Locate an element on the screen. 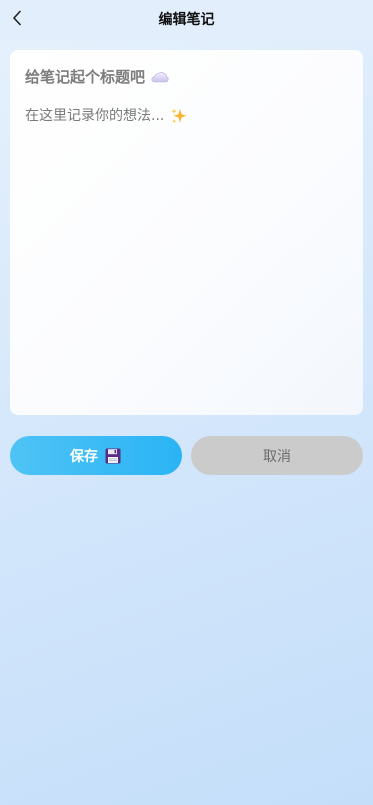 This screenshot has height=805, width=373. floppy-disk-icon is located at coordinates (113, 456).